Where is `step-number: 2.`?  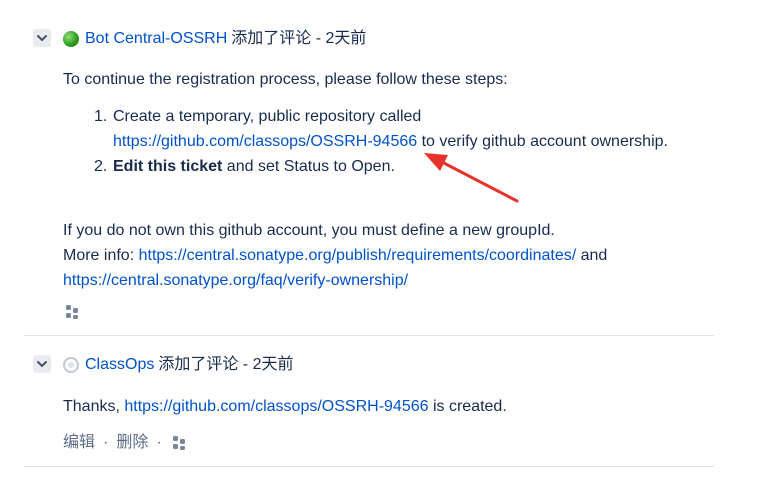 step-number: 2. is located at coordinates (101, 166).